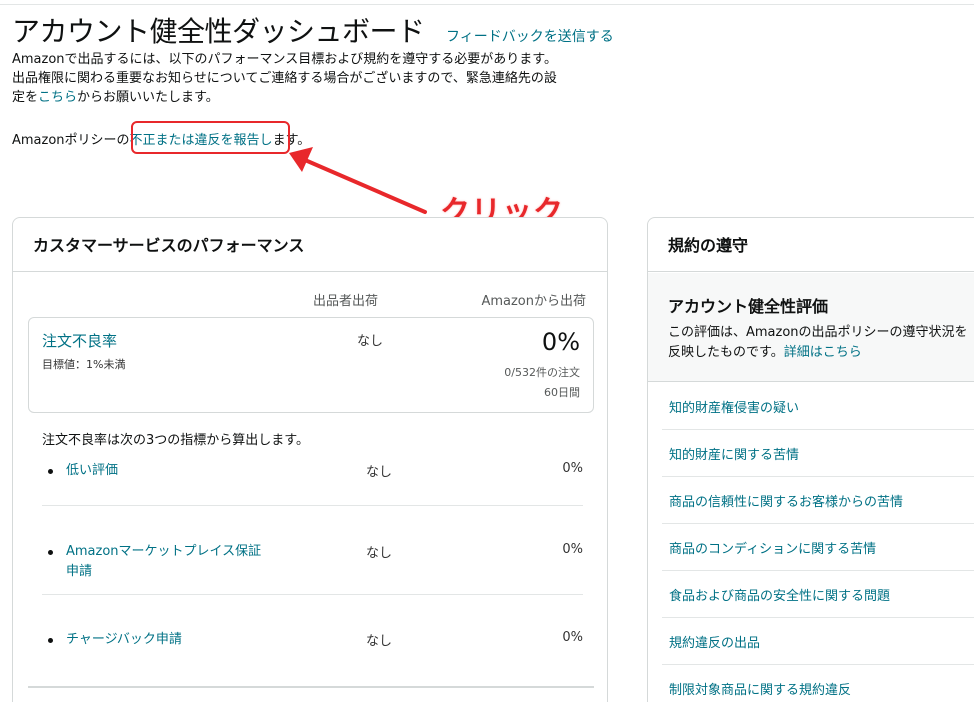  I want to click on chargeback-claims-link: チャージバック申請, so click(166, 640).